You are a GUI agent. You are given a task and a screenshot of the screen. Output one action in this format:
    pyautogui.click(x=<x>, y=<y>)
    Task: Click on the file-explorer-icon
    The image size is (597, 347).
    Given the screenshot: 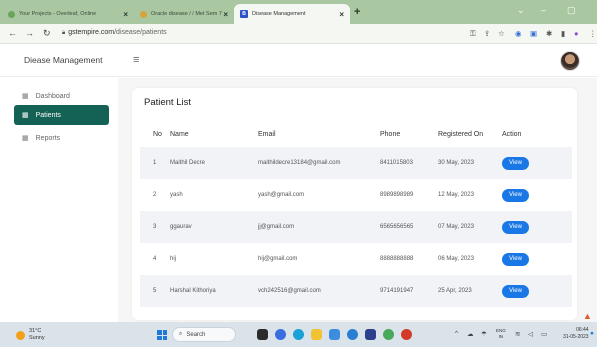 What is the action you would take?
    pyautogui.click(x=316, y=334)
    